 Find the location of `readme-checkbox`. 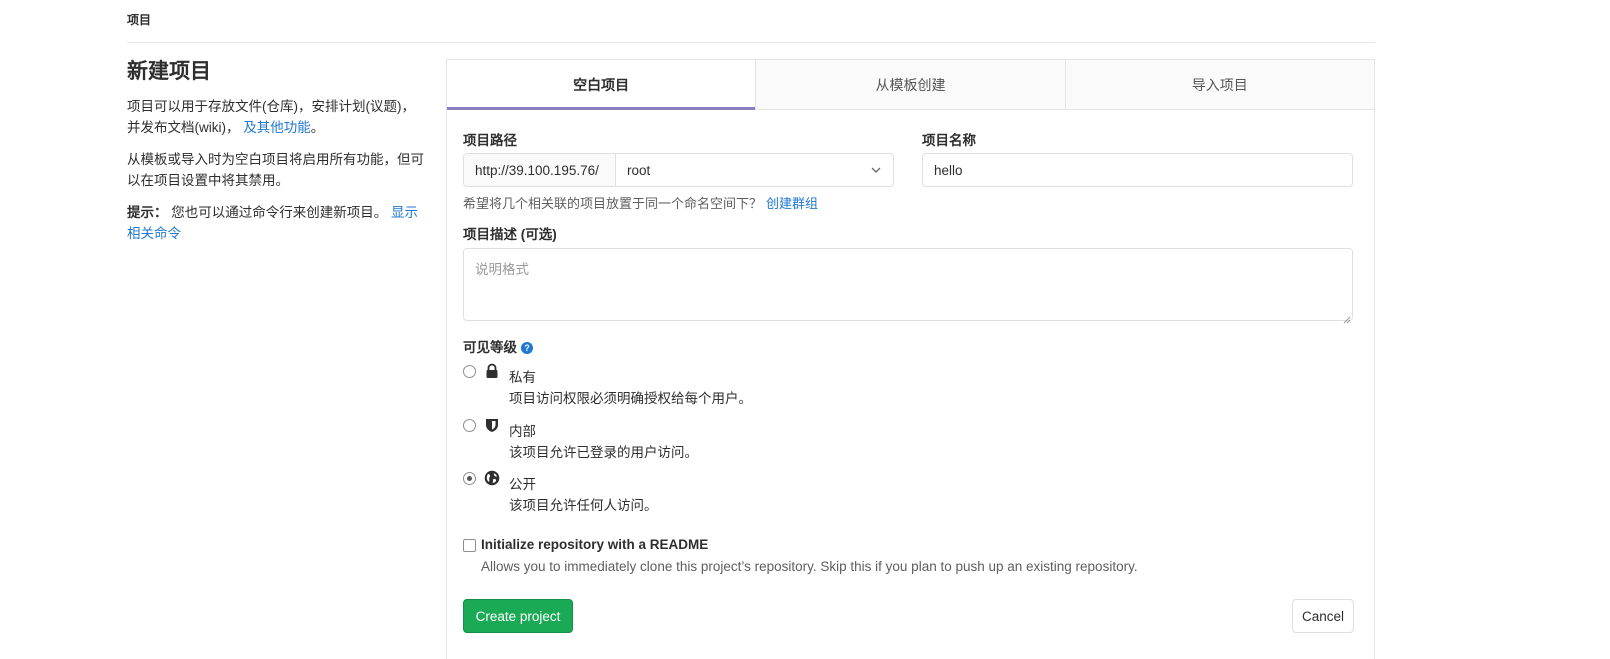

readme-checkbox is located at coordinates (469, 545).